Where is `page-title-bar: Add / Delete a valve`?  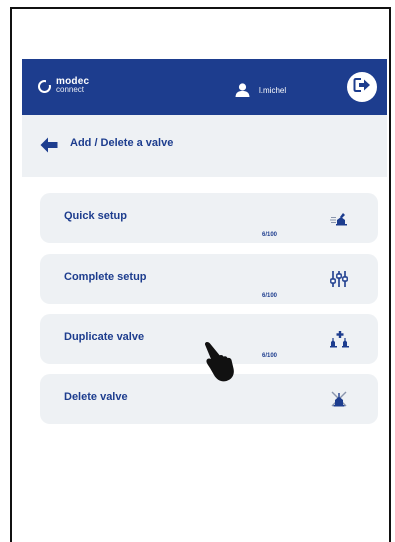
page-title-bar: Add / Delete a valve is located at coordinates (204, 146).